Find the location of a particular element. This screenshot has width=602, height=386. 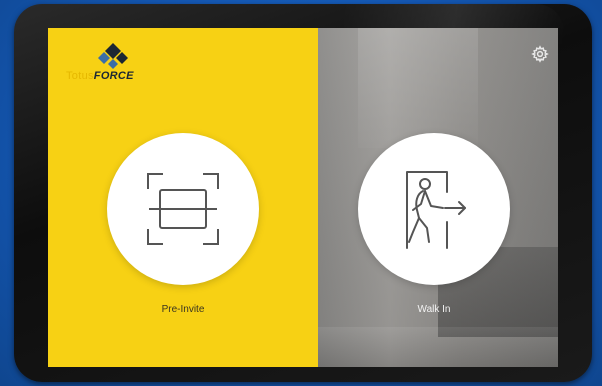

walk-in-label: Walk In is located at coordinates (434, 309).